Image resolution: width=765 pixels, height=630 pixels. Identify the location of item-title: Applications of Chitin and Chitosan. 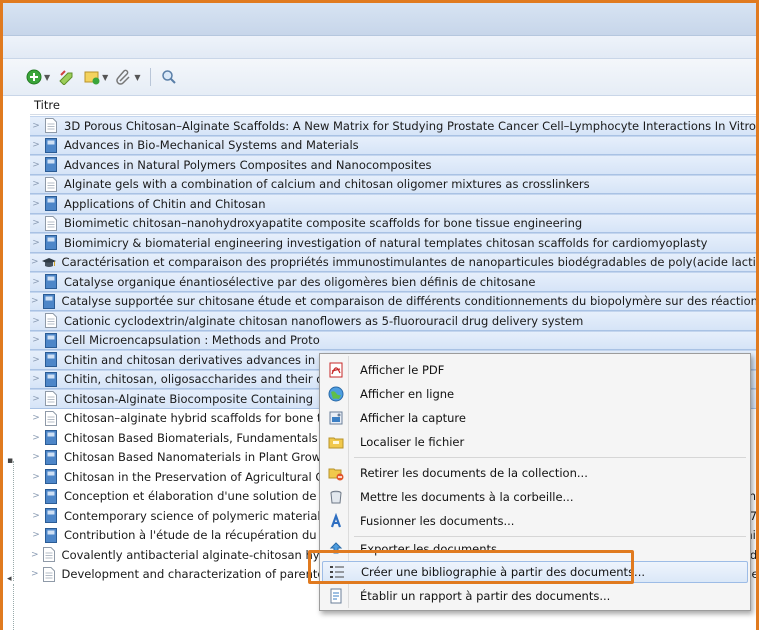
(165, 203).